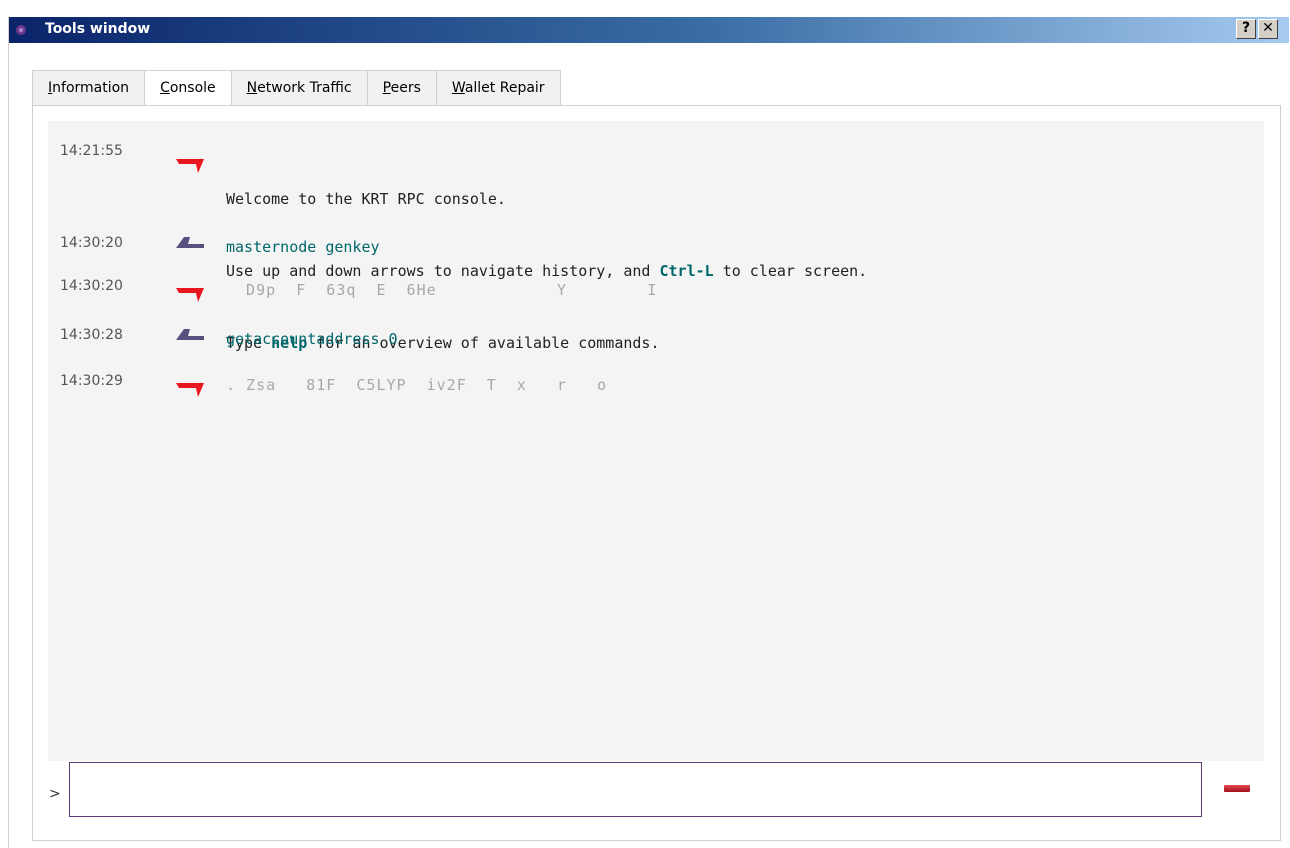  What do you see at coordinates (1246, 29) in the screenshot?
I see `help-button: ?` at bounding box center [1246, 29].